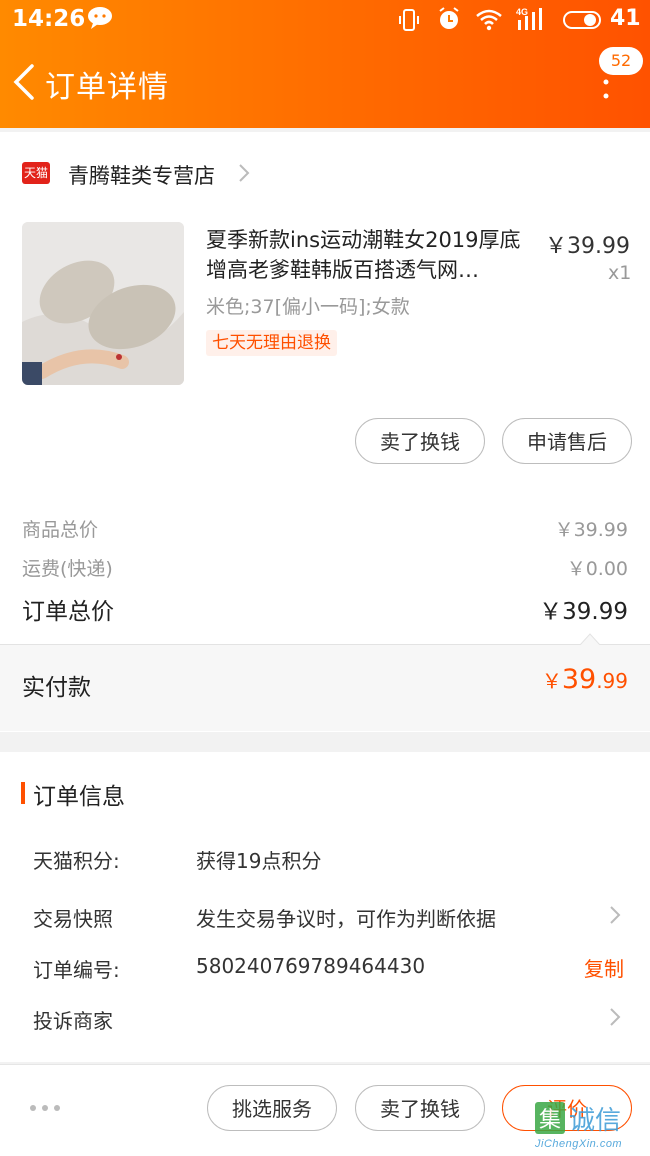 Image resolution: width=650 pixels, height=1156 pixels. What do you see at coordinates (582, 20) in the screenshot?
I see `battery-icon` at bounding box center [582, 20].